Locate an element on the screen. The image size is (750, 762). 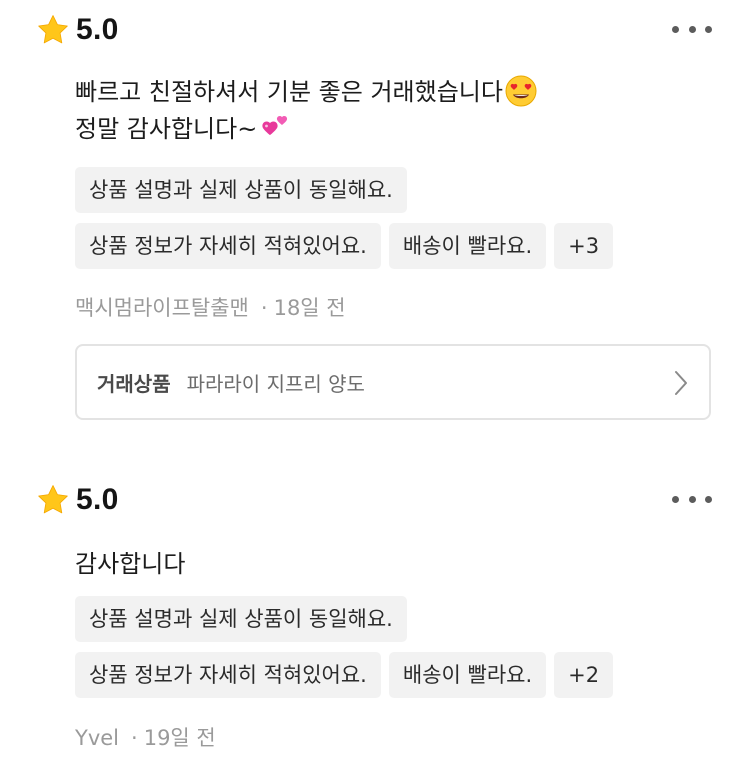
tag-row: 상품 정보가 자세히 적혀있어요. 배송이 빨라요. +3 is located at coordinates (344, 246).